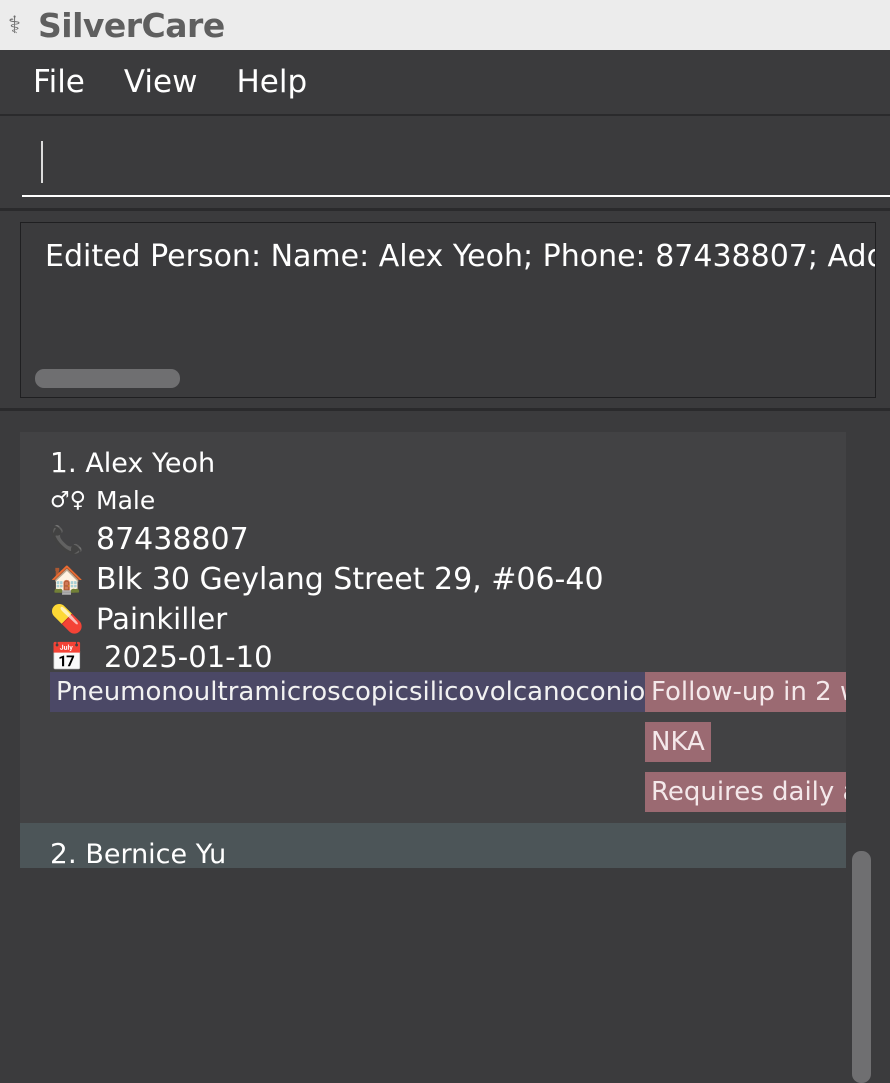 The height and width of the screenshot is (1083, 890). What do you see at coordinates (745, 692) in the screenshot?
I see `note-tag: Follow-up in 2 weeks` at bounding box center [745, 692].